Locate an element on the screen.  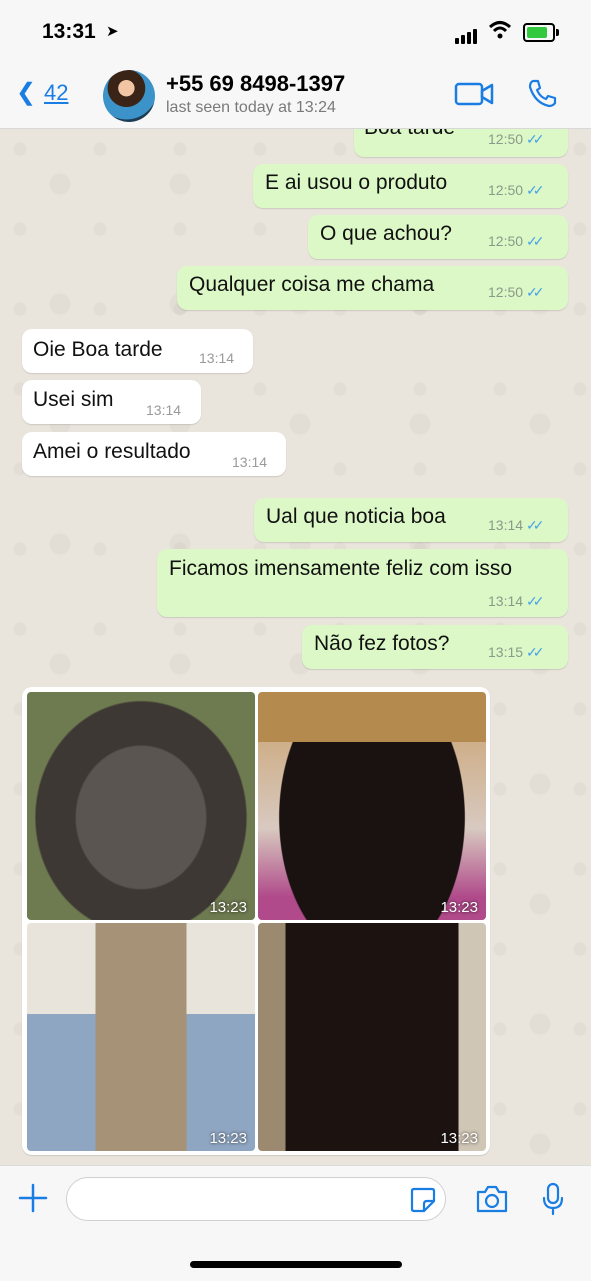
message-text: Ual que noticia boa is located at coordinates (356, 516).